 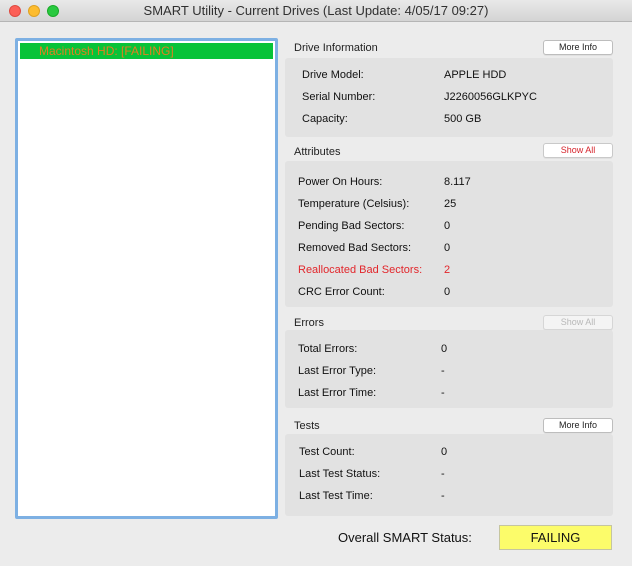 I want to click on last-error-time-label: Last Error Time:, so click(x=337, y=393).